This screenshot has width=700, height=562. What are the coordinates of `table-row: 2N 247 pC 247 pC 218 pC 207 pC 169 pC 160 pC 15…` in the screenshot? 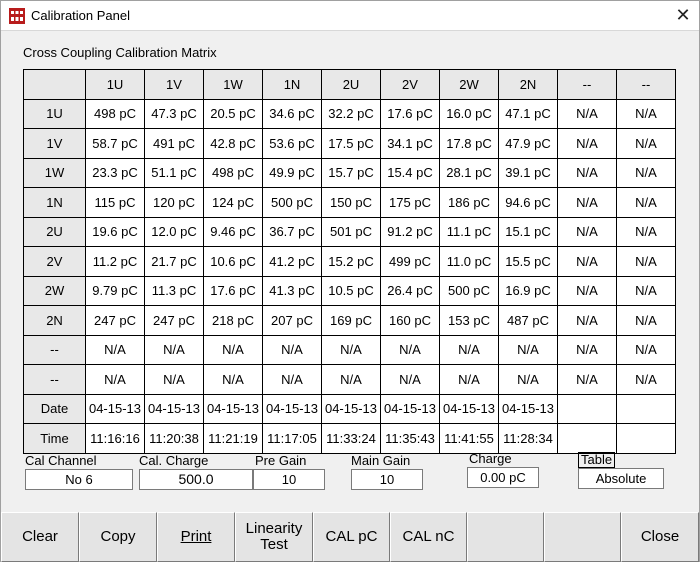 It's located at (349, 320).